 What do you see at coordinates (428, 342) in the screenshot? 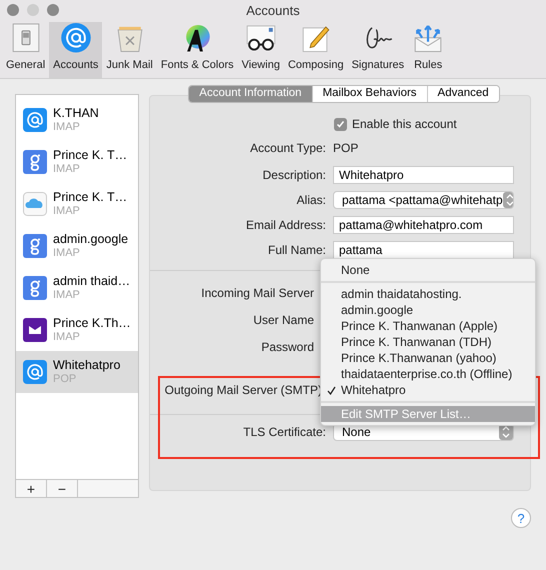
I see `menu-item: Prince K. Thanwanan (TDH)` at bounding box center [428, 342].